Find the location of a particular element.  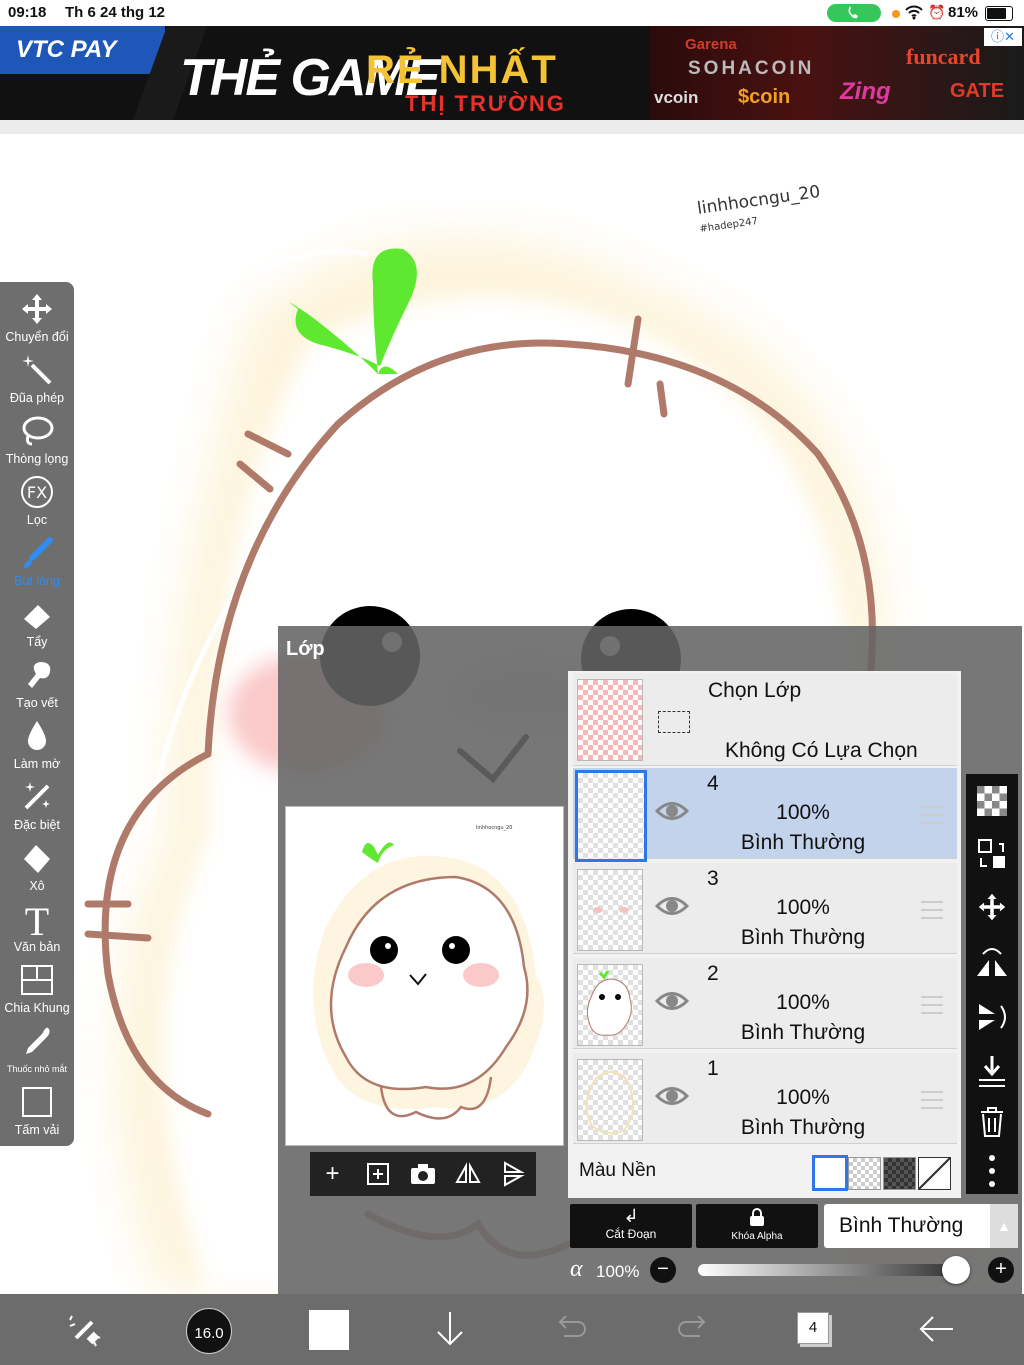

bg-transparent-light-swatch is located at coordinates (864, 1173).